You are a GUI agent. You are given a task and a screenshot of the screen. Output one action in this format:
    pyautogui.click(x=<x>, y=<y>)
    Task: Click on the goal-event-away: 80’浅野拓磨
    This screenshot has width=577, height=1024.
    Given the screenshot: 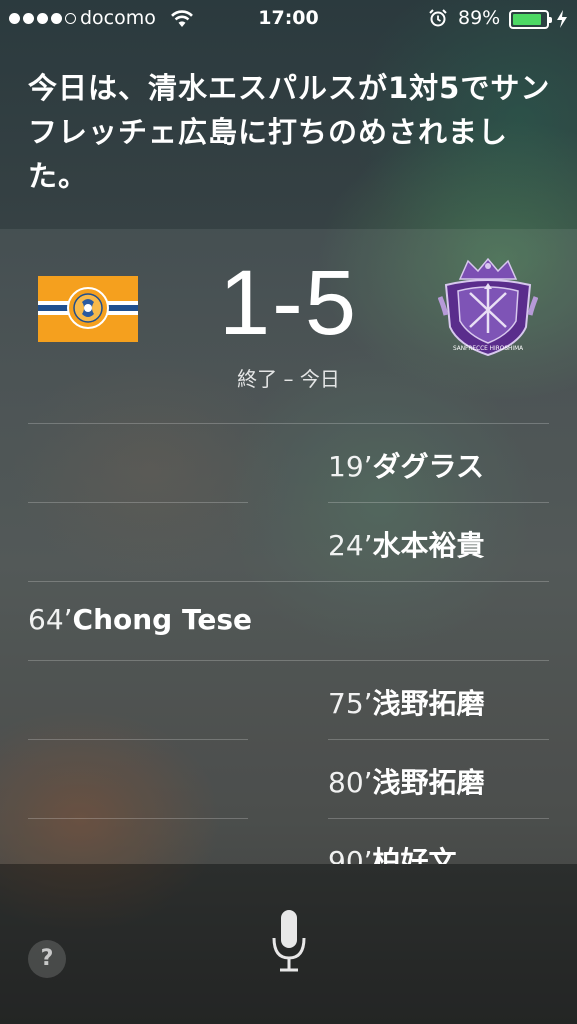 What is the action you would take?
    pyautogui.click(x=406, y=781)
    